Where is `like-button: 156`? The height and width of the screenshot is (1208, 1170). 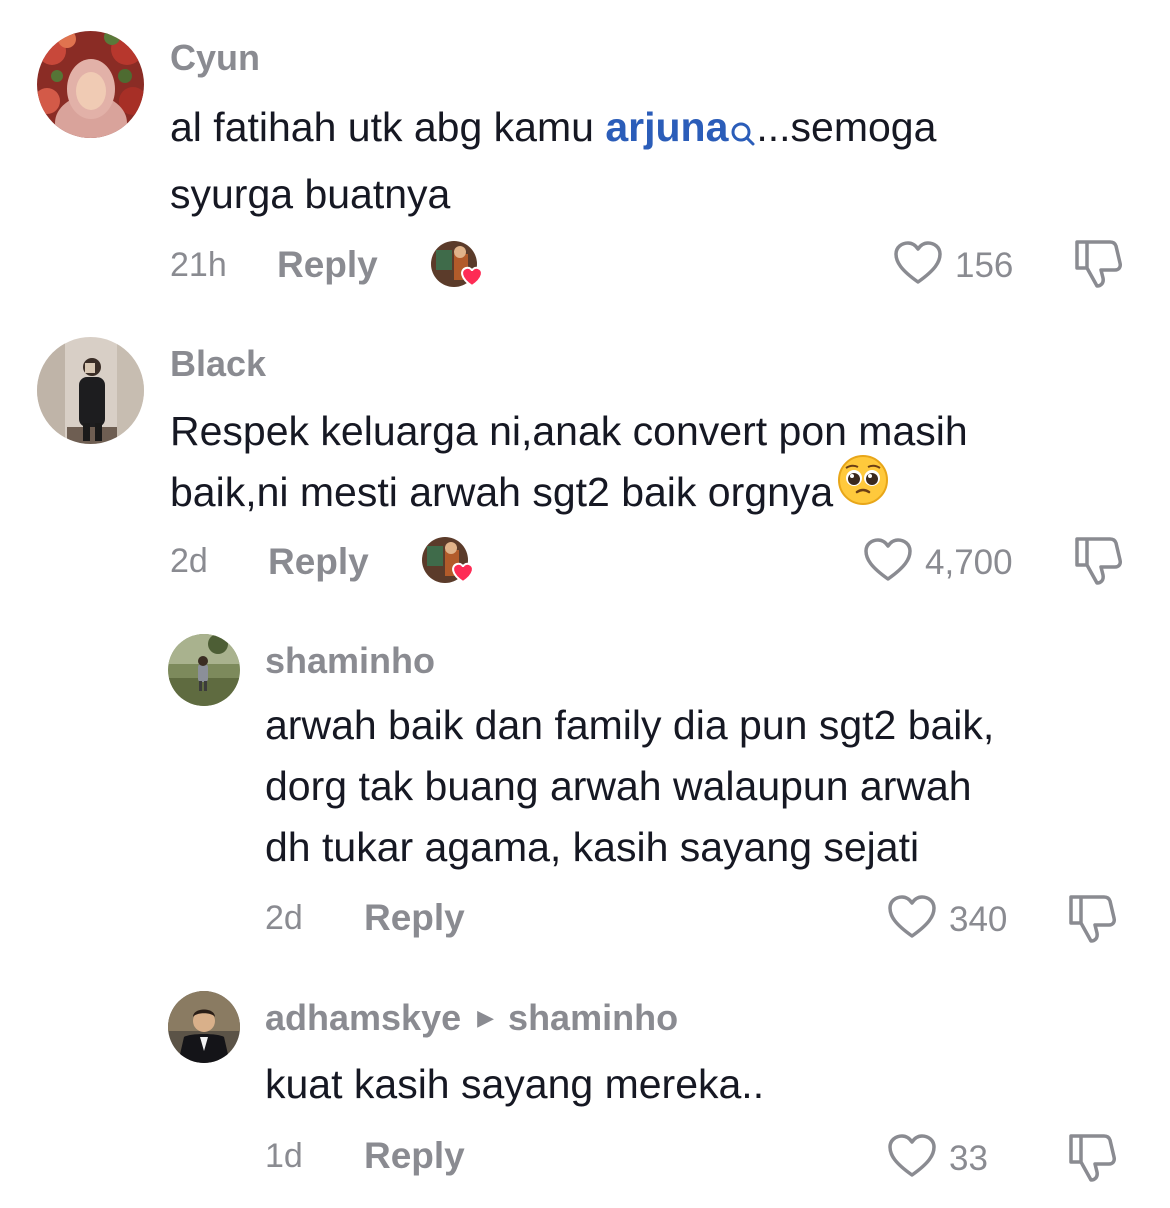 like-button: 156 is located at coordinates (953, 265).